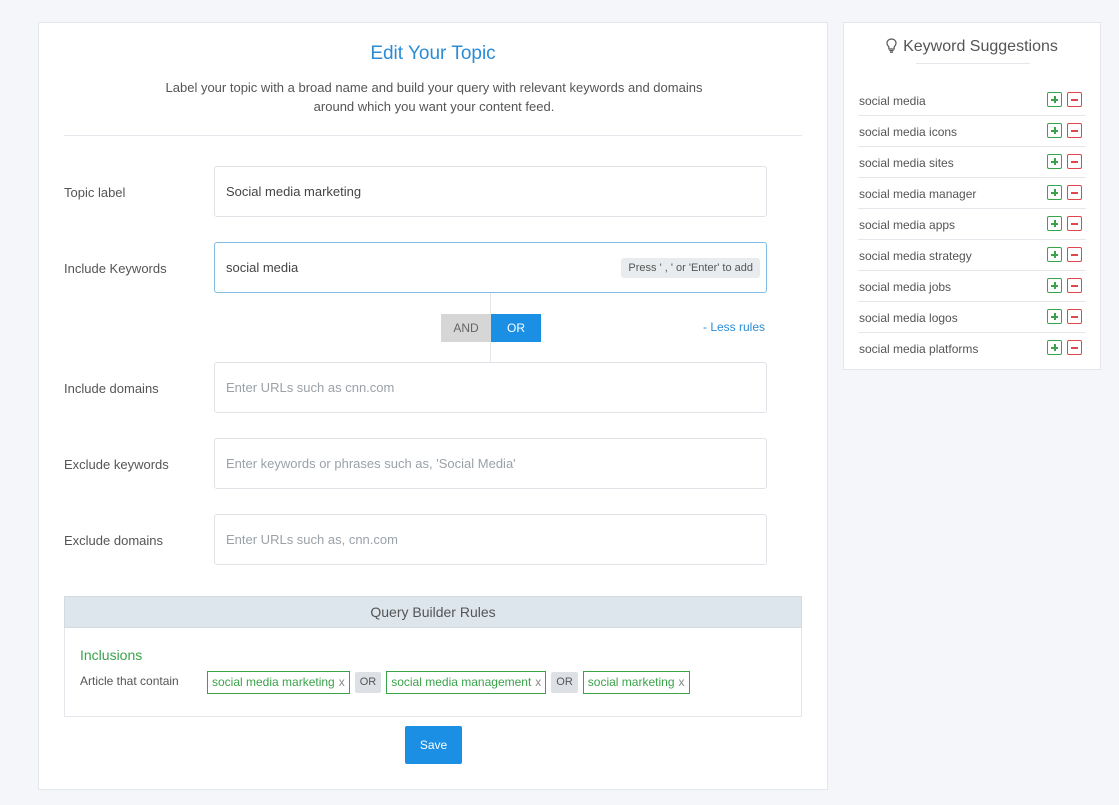 This screenshot has height=805, width=1119. Describe the element at coordinates (690, 268) in the screenshot. I see `keyword-entry-hint: Press ' , ' or 'Enter' to add` at that location.